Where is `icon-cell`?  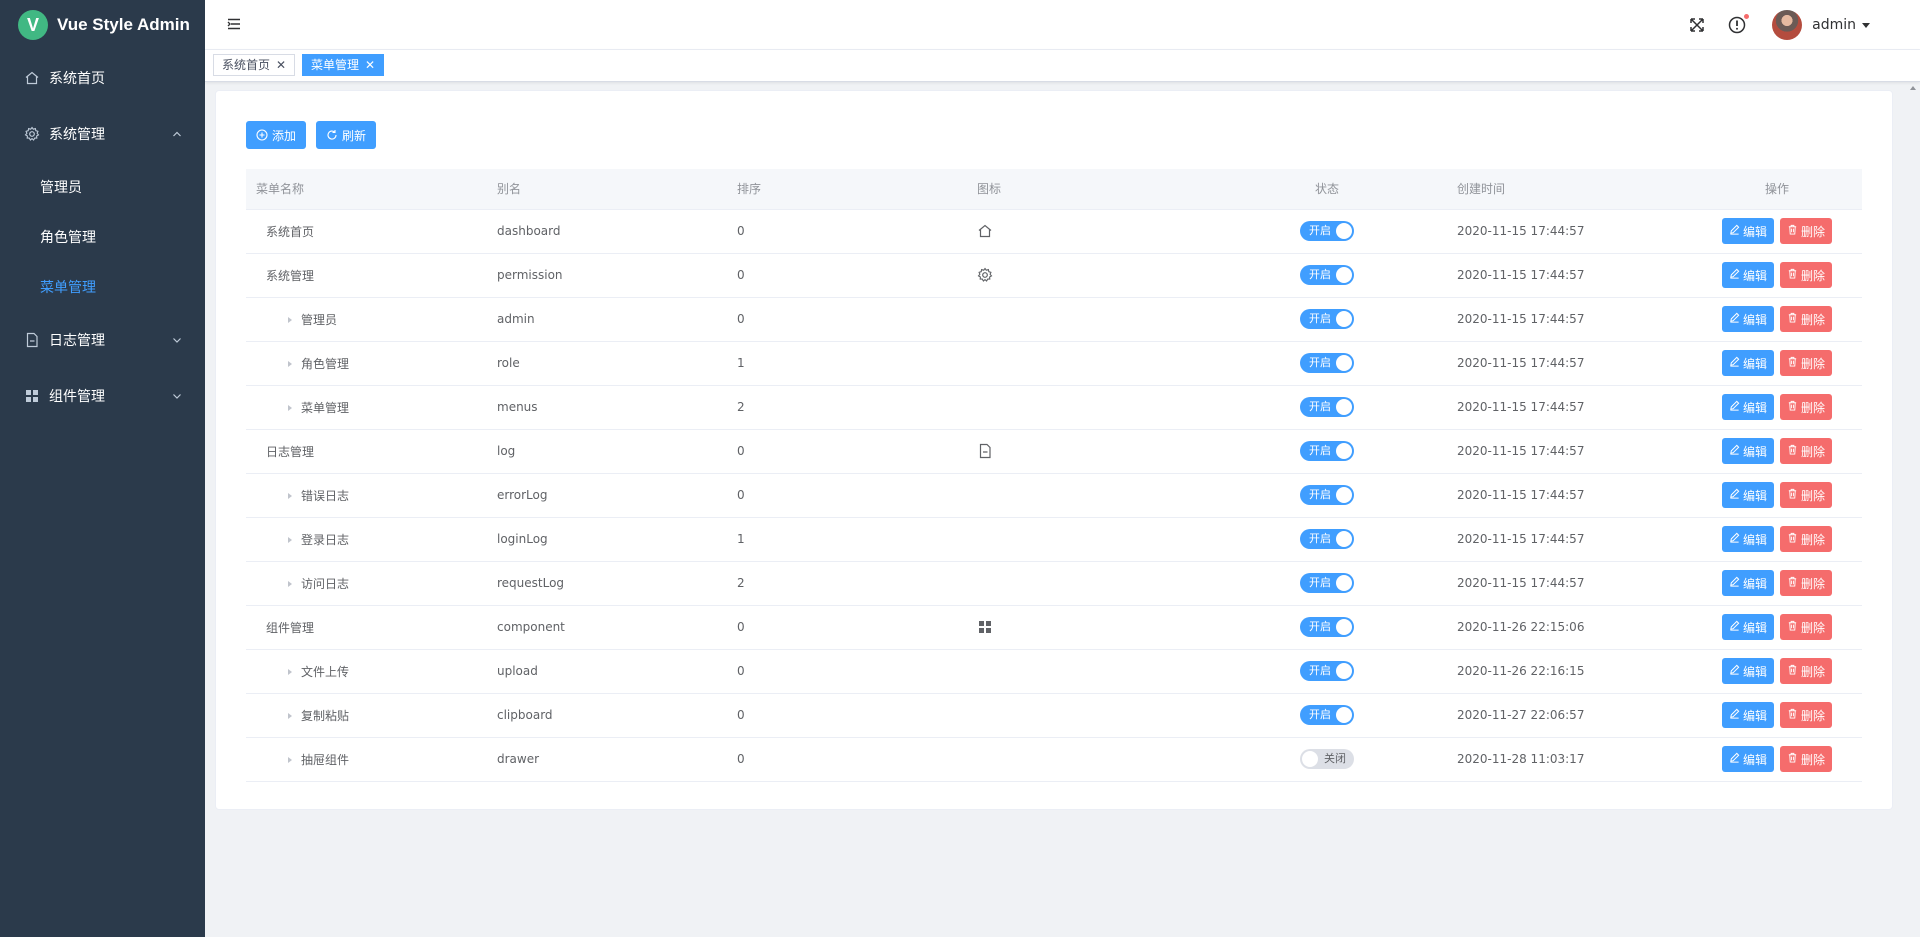 icon-cell is located at coordinates (1087, 495).